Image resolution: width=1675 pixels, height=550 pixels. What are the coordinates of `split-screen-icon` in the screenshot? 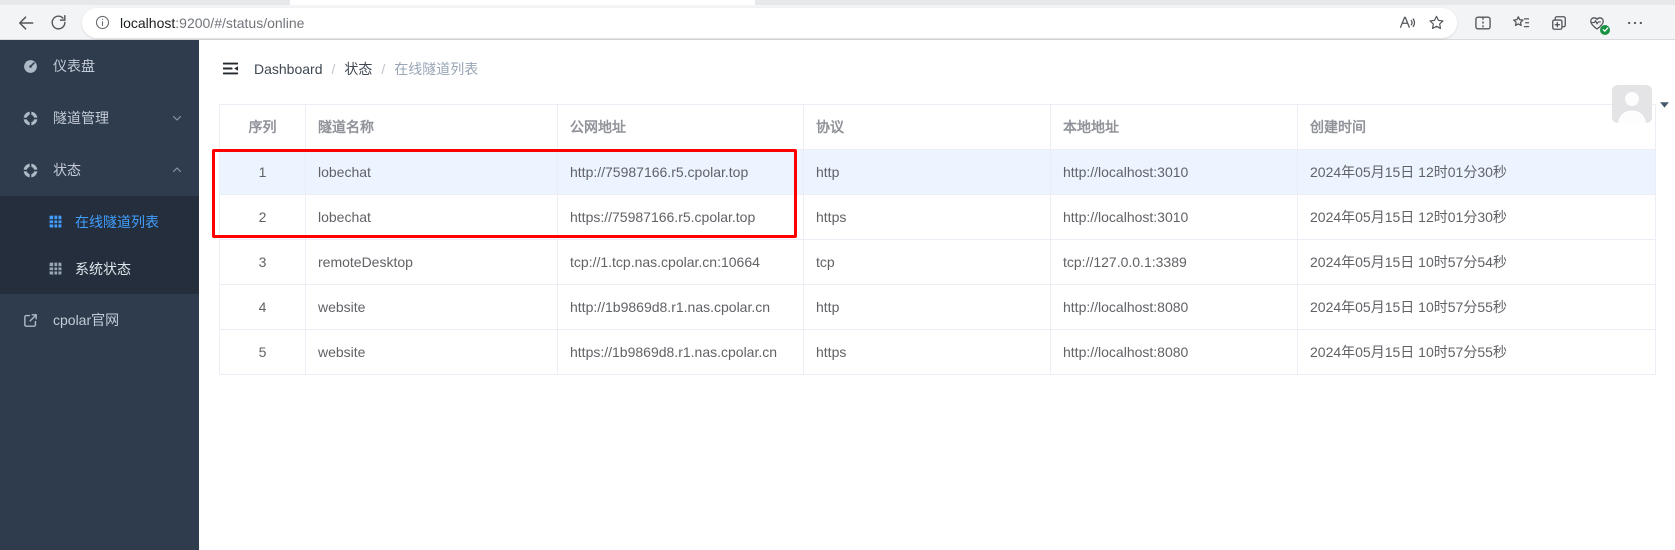 It's located at (1483, 23).